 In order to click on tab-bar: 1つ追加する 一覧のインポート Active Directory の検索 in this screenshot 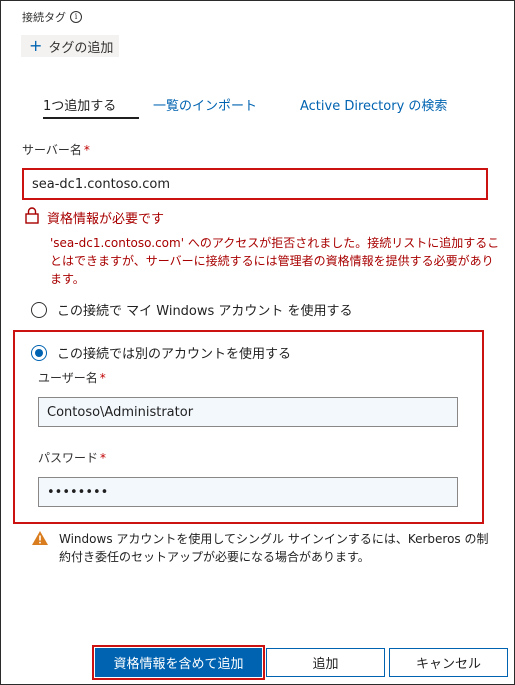, I will do `click(245, 107)`.